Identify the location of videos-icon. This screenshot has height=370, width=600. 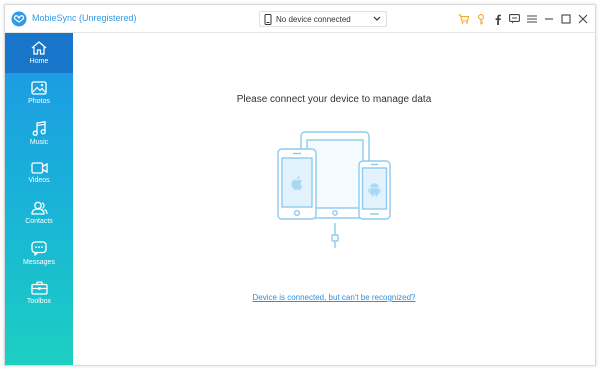
(39, 168).